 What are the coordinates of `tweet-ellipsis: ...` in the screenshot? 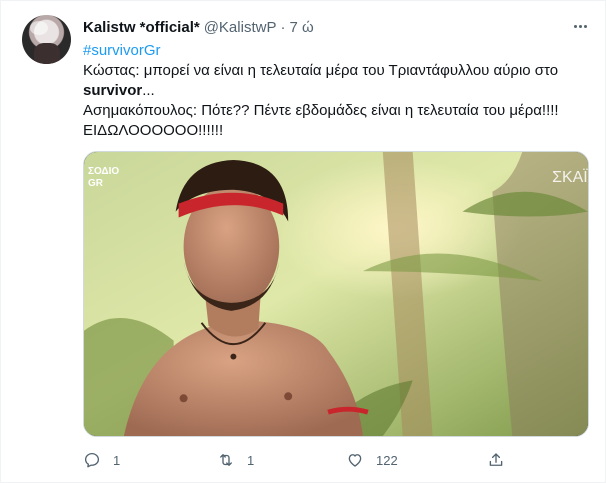 It's located at (148, 90).